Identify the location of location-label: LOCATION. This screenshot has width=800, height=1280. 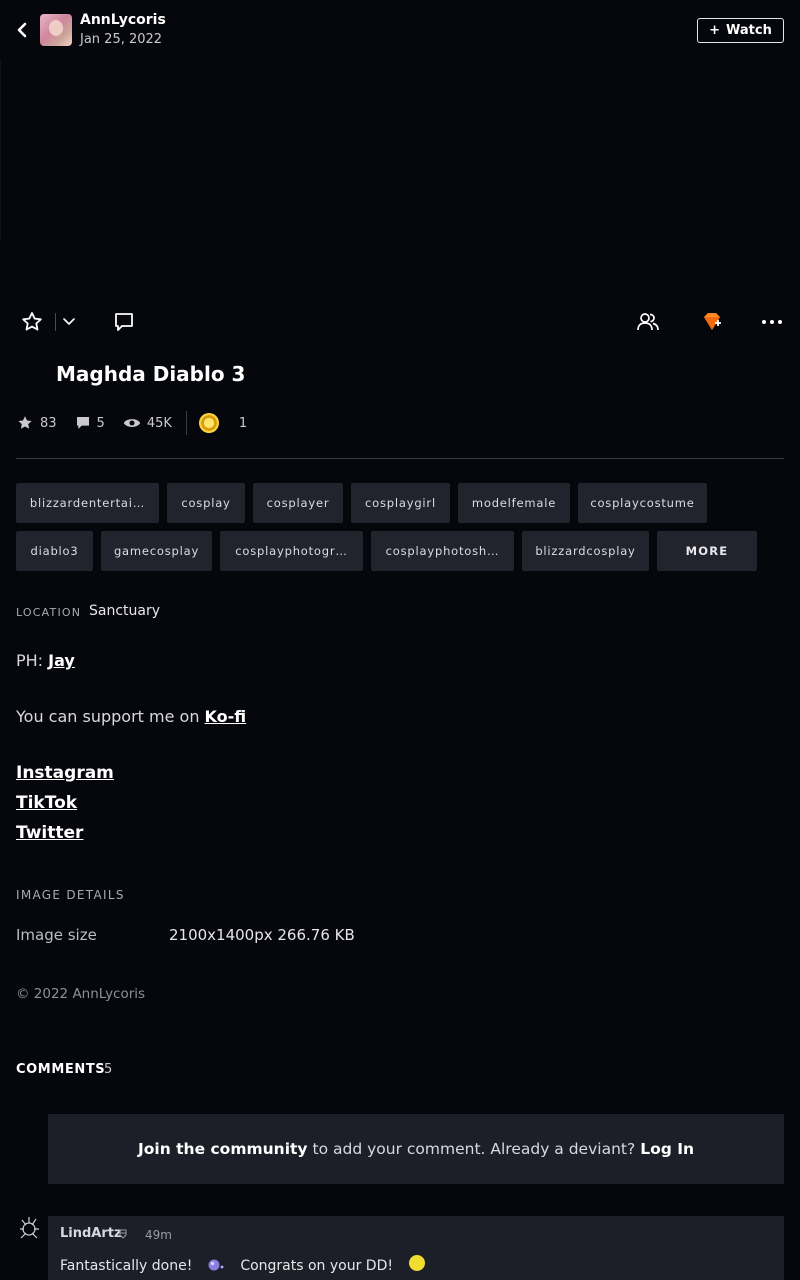
(49, 612).